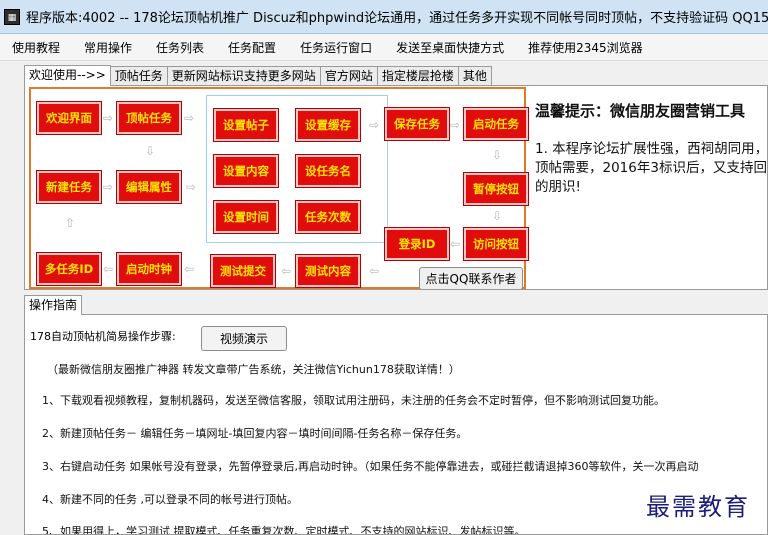 This screenshot has height=535, width=768. What do you see at coordinates (585, 47) in the screenshot?
I see `menu-browser-recommend: 推荐使用2345浏览器` at bounding box center [585, 47].